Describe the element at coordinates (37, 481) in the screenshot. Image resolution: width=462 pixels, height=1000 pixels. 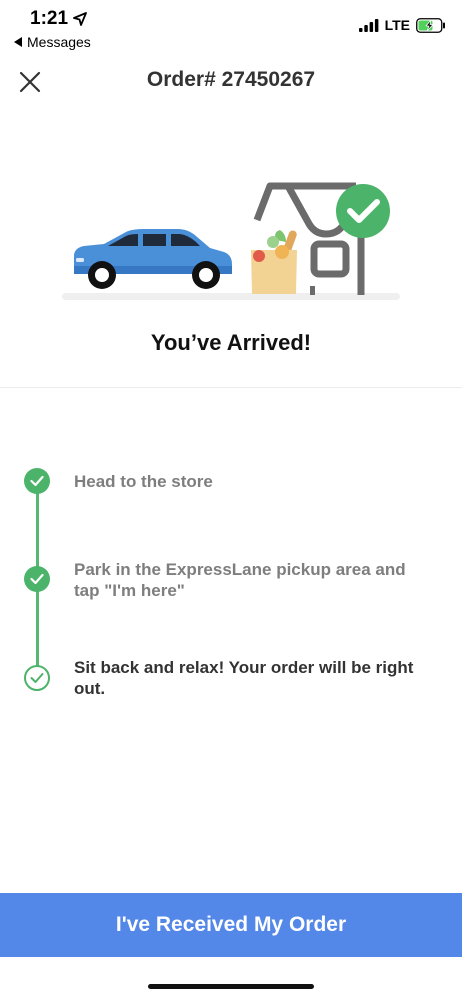
I see `step-1-check-icon` at that location.